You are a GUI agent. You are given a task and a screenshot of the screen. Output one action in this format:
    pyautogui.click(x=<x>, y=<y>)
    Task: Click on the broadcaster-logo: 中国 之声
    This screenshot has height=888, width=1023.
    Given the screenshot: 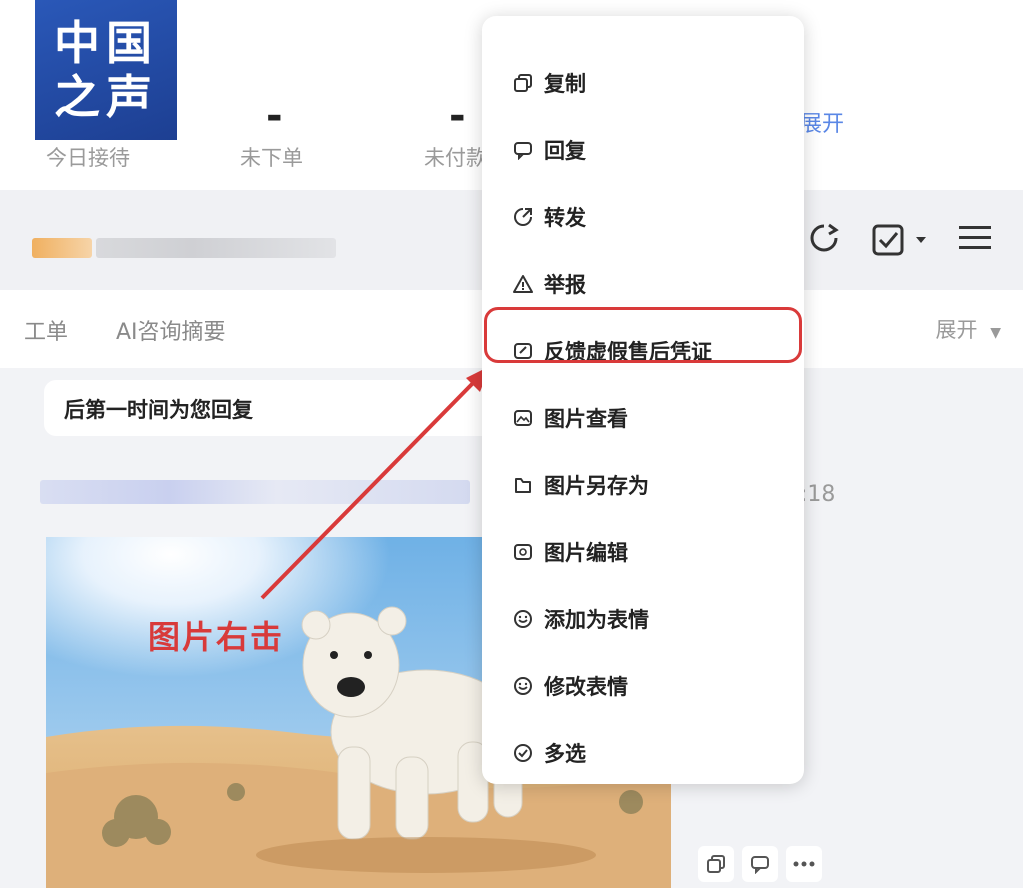 What is the action you would take?
    pyautogui.click(x=106, y=70)
    